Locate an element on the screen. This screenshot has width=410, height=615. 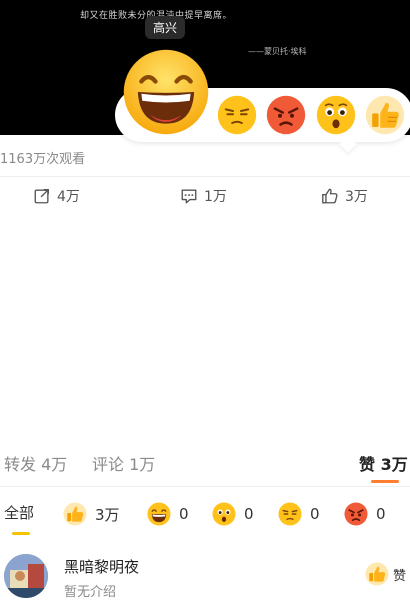
filter-angry: 0 is located at coordinates (365, 514).